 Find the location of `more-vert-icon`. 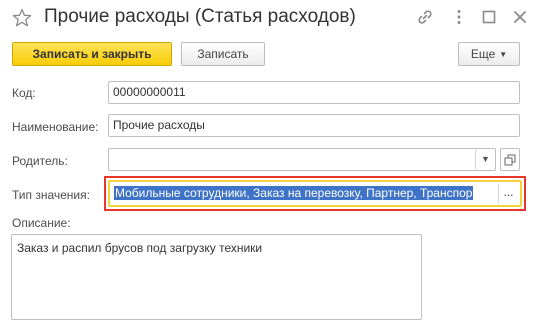

more-vert-icon is located at coordinates (459, 17).